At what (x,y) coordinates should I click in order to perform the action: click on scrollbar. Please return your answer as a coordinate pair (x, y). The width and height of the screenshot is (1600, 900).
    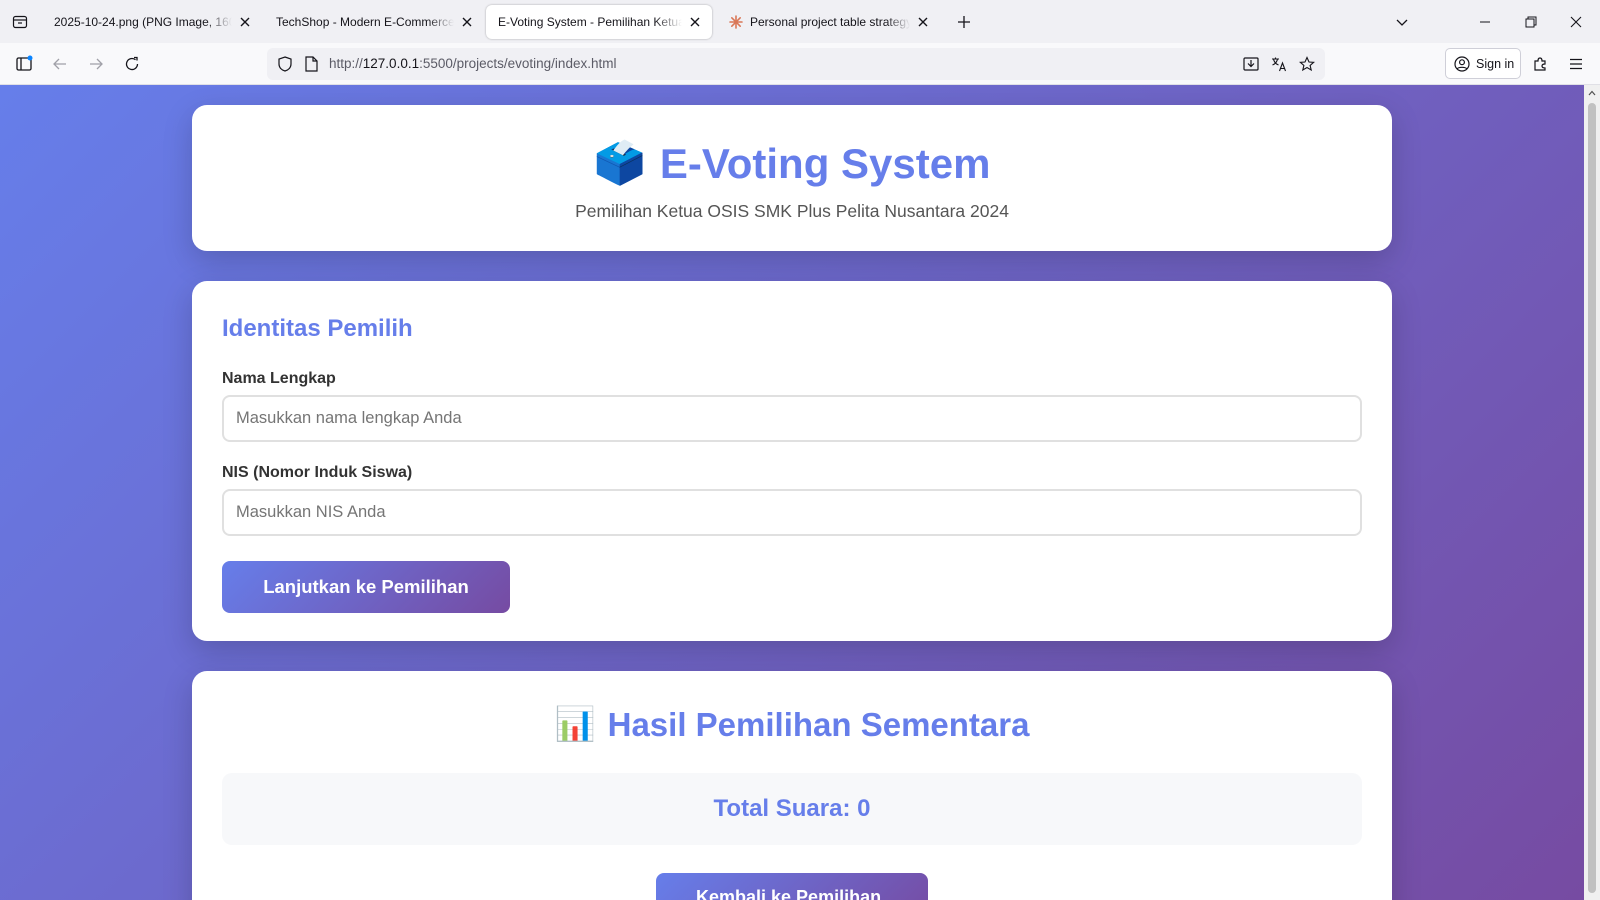
    Looking at the image, I should click on (1592, 492).